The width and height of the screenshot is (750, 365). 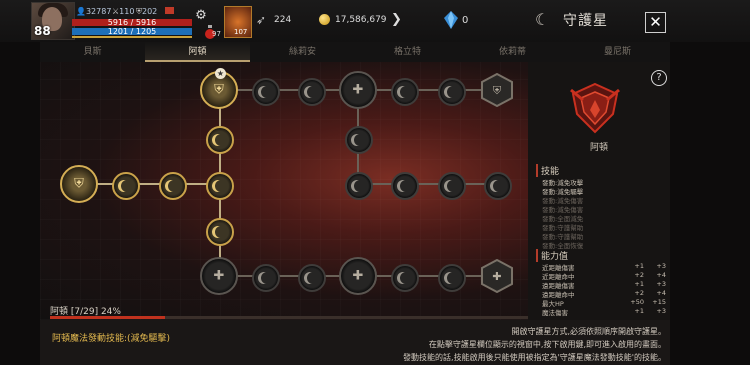 What do you see at coordinates (465, 20) in the screenshot?
I see `gem-count: 0` at bounding box center [465, 20].